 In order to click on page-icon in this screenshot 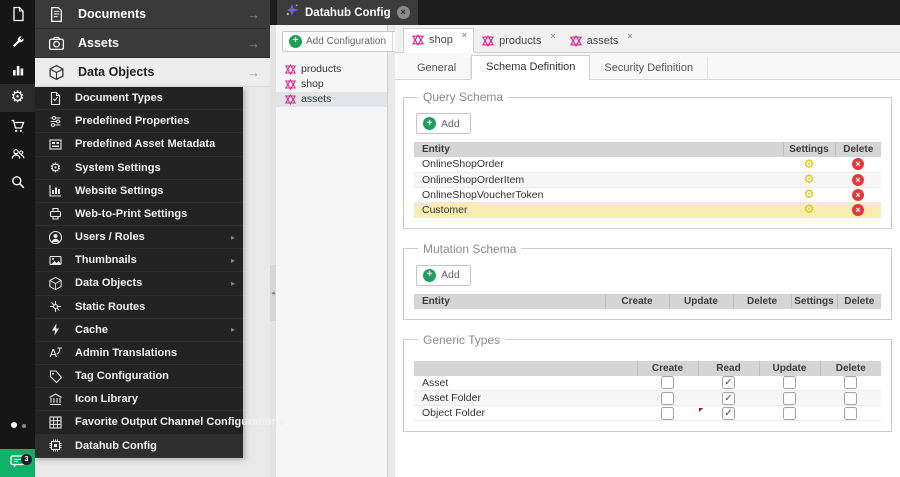, I will do `click(56, 14)`.